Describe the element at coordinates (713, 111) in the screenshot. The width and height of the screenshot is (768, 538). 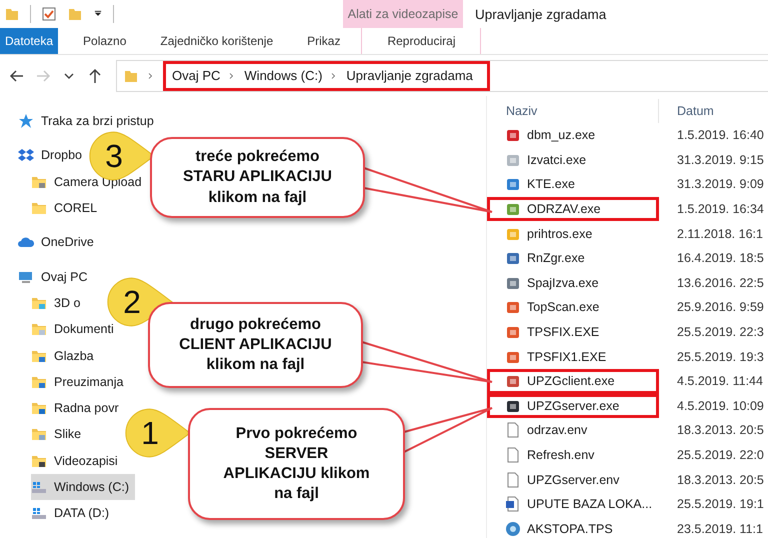
I see `column-header: Datum` at that location.